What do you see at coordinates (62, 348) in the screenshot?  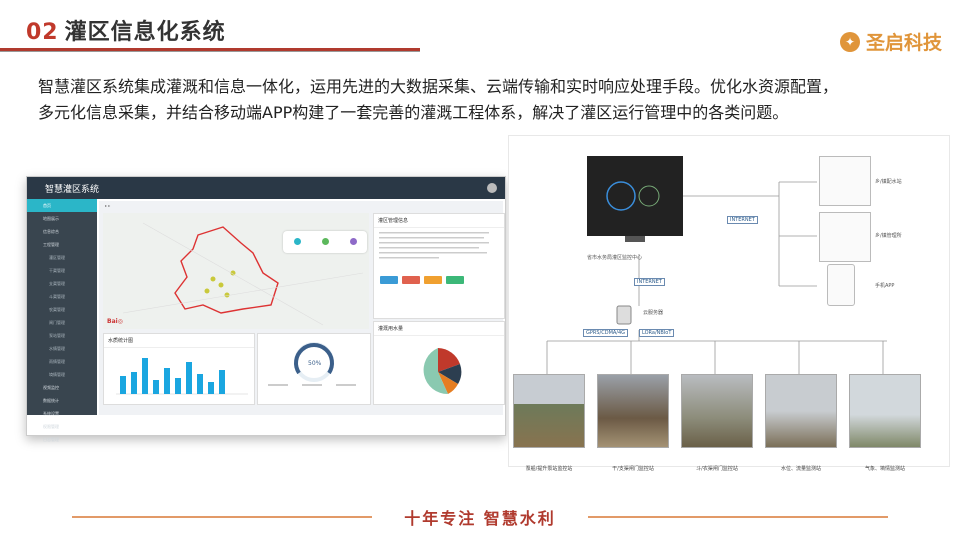 I see `sidebar-item: 水情管理` at bounding box center [62, 348].